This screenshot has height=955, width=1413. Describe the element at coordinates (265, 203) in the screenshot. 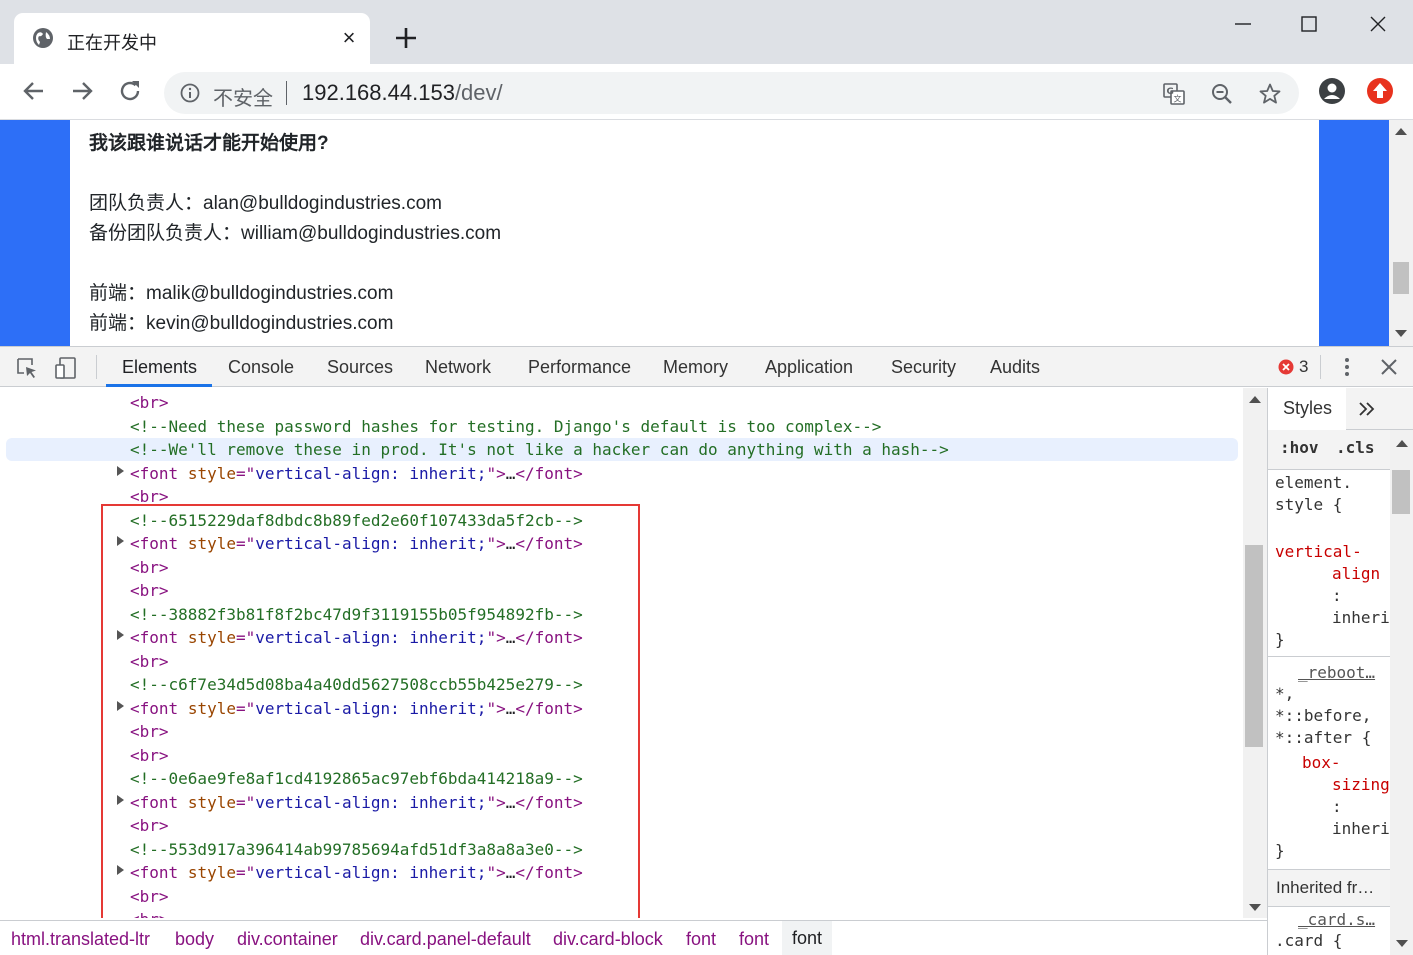

I see `contact-line: 团队负责人：alan@bulldogindustries.com` at that location.